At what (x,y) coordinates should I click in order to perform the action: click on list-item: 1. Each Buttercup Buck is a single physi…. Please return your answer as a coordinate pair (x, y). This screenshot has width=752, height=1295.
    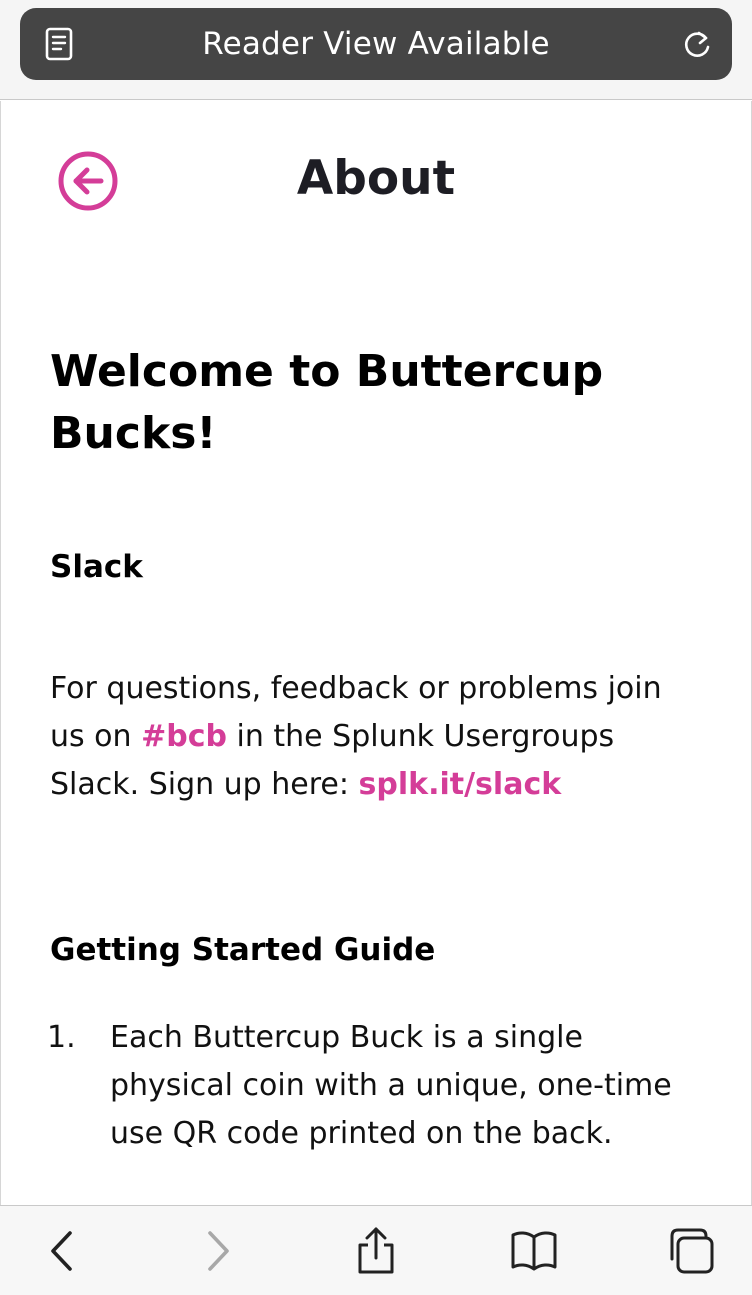
    Looking at the image, I should click on (367, 1086).